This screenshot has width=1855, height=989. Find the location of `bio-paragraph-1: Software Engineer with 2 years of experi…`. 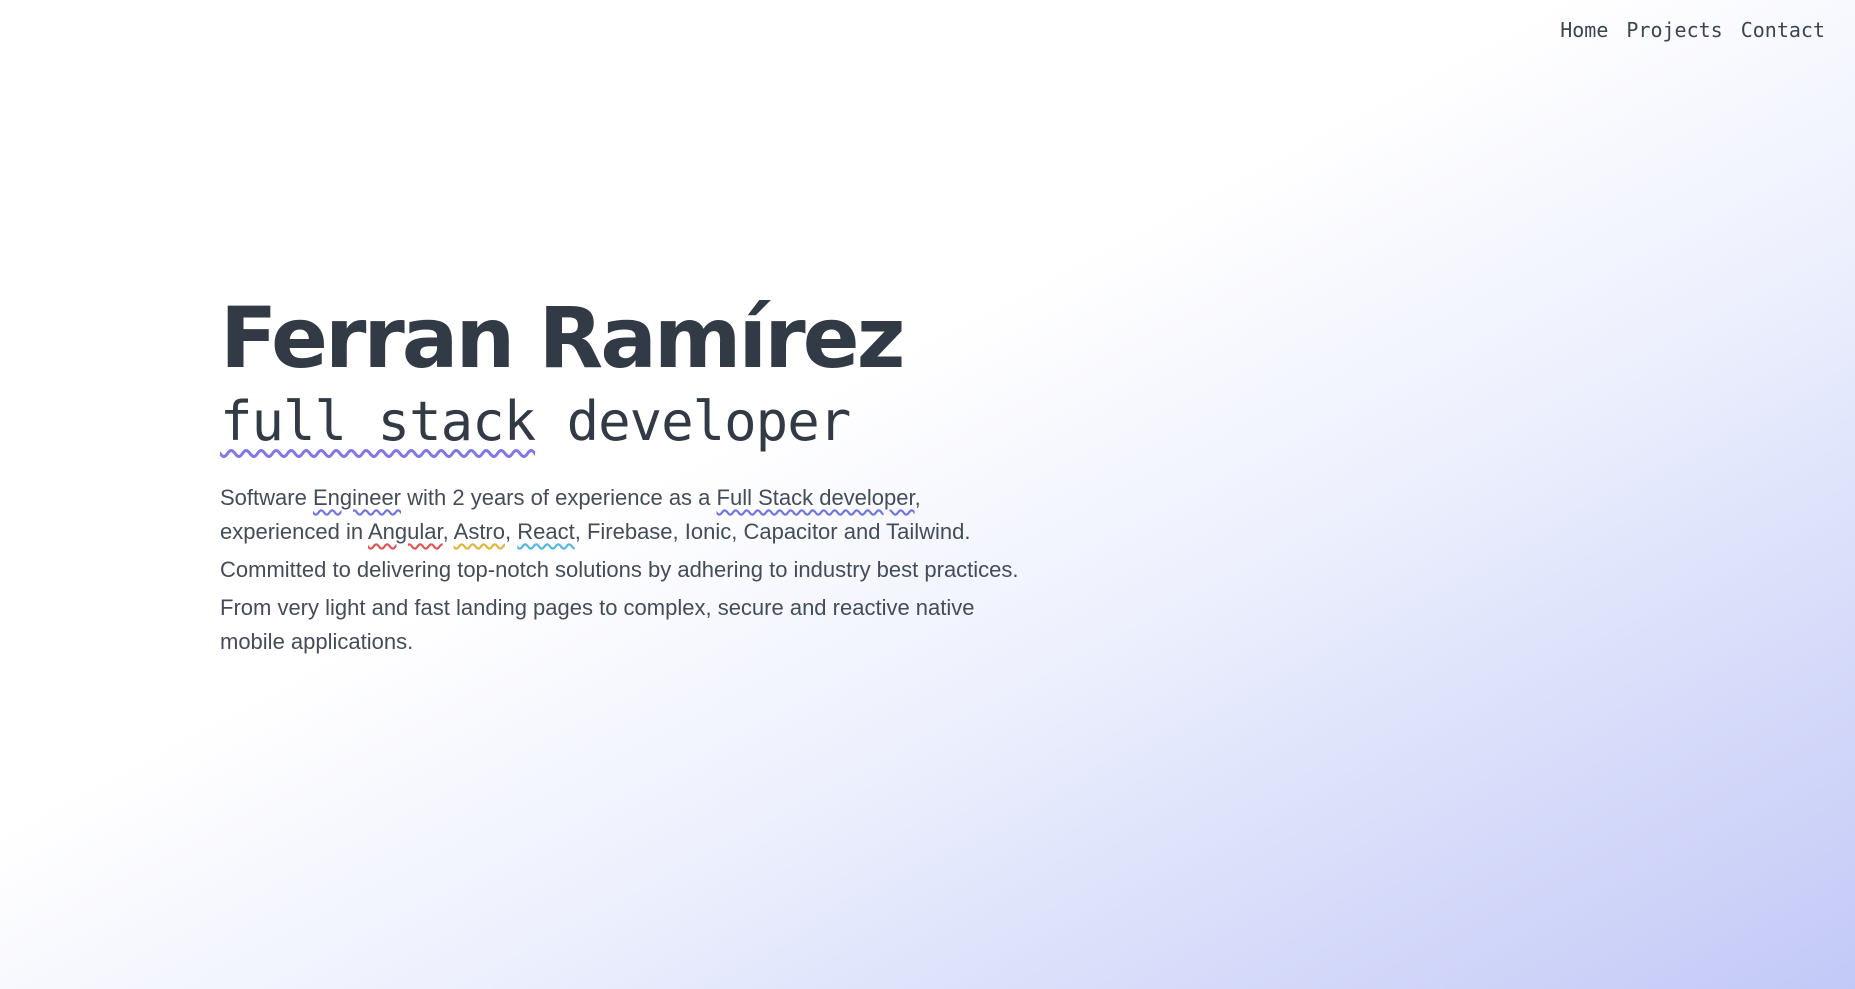

bio-paragraph-1: Software Engineer with 2 years of experi… is located at coordinates (620, 515).